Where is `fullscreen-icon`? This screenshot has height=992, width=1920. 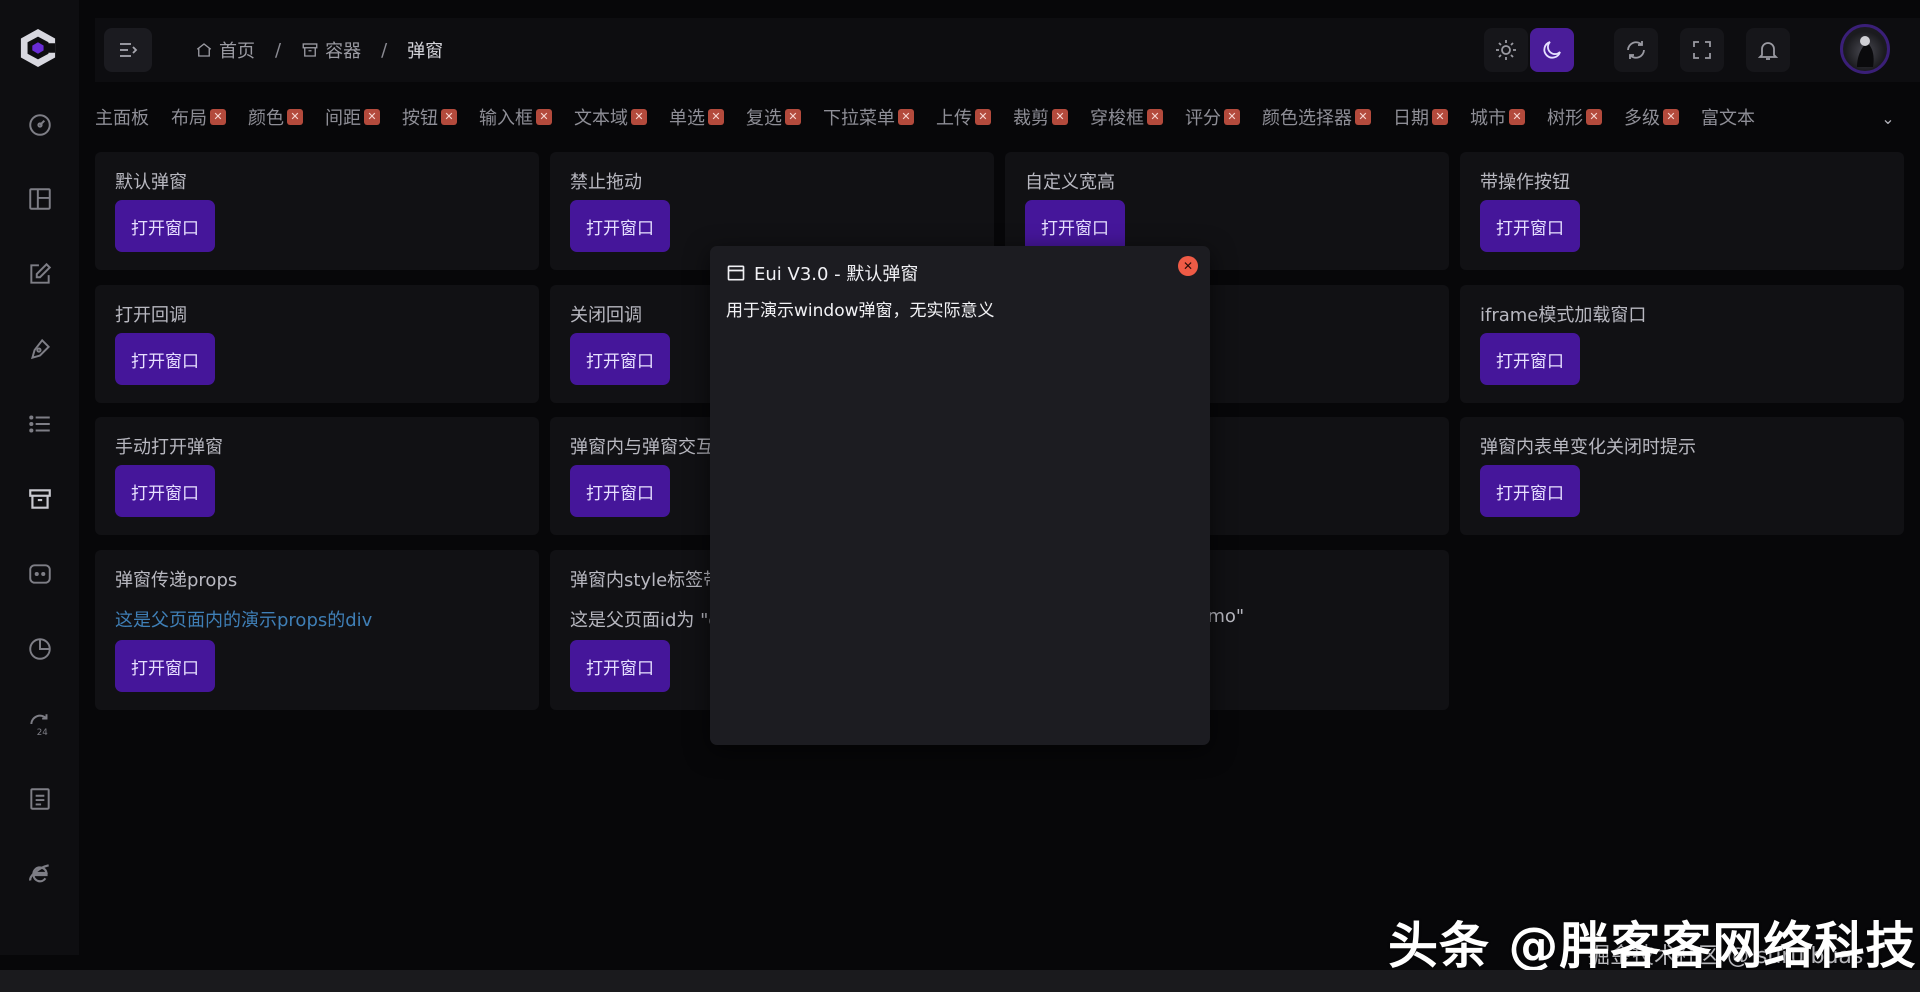
fullscreen-icon is located at coordinates (1702, 50).